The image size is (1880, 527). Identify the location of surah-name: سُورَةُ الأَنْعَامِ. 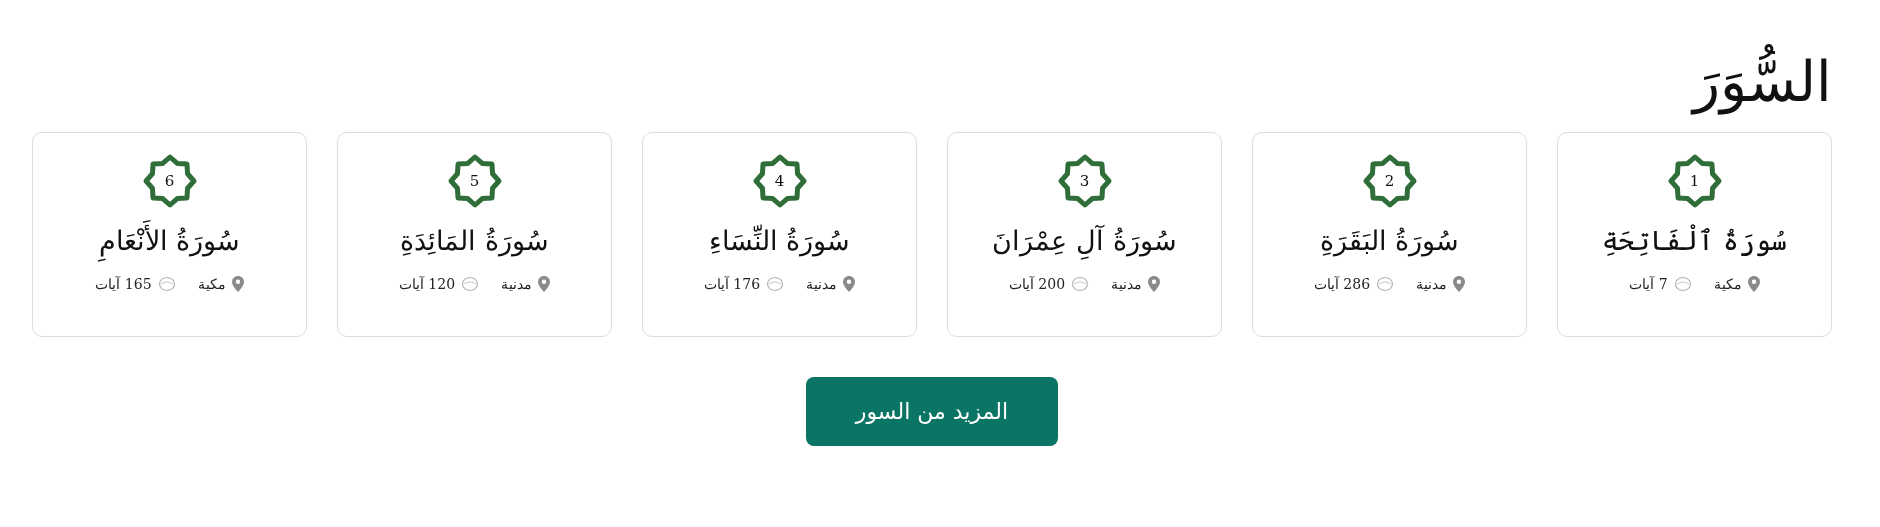
(169, 241).